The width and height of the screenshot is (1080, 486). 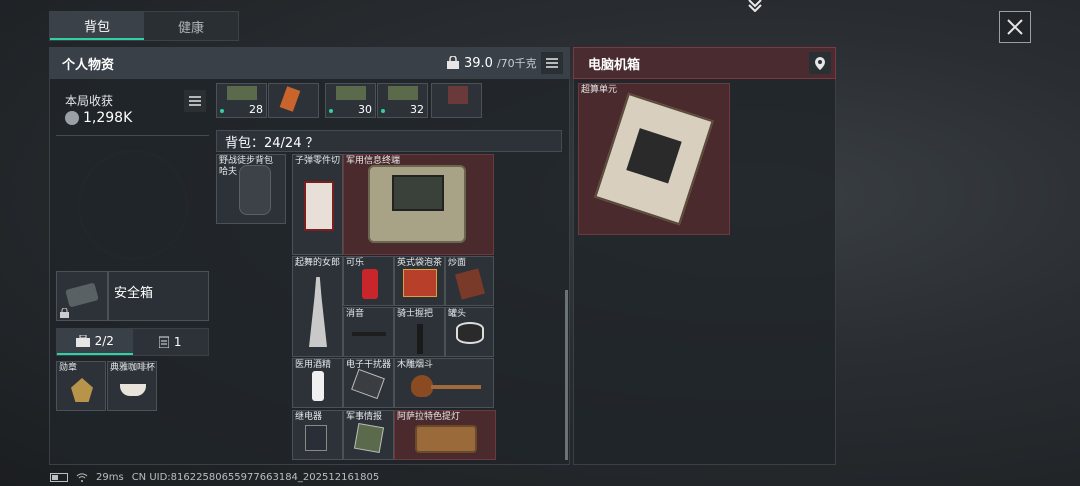 I want to click on item-label: 木雕烟斗, so click(x=415, y=365).